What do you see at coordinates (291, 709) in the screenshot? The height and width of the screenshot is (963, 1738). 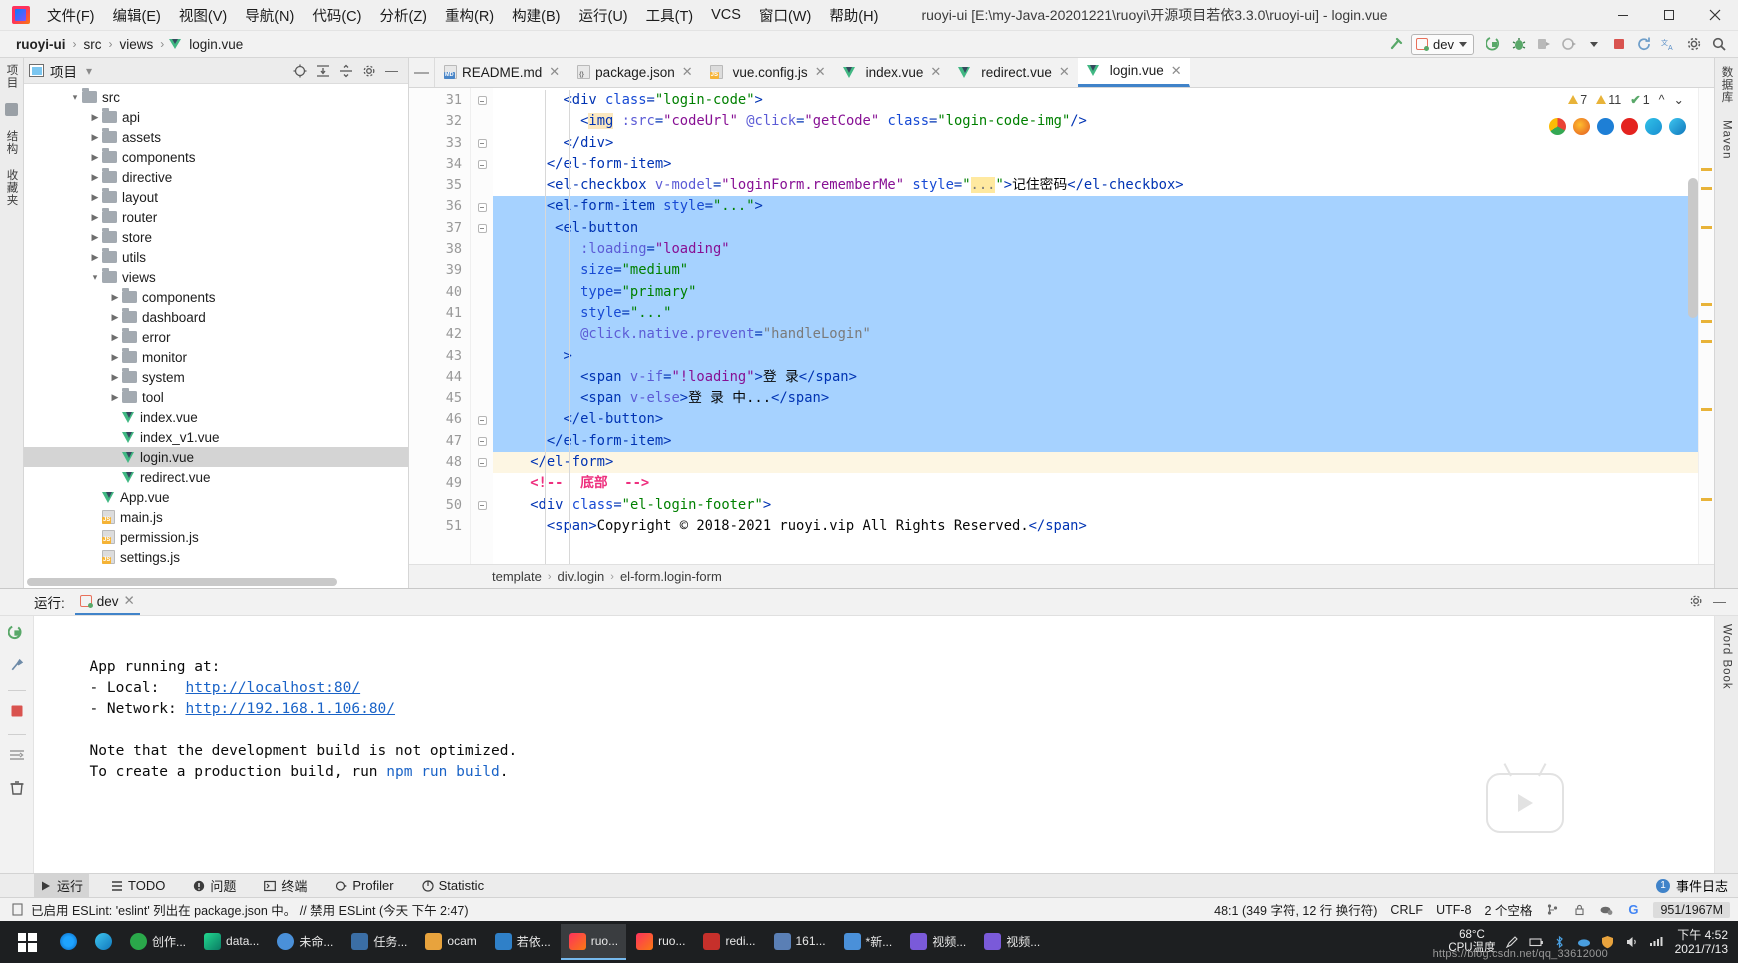 I see `network-url-link: http://192.168.1.106:80/` at bounding box center [291, 709].